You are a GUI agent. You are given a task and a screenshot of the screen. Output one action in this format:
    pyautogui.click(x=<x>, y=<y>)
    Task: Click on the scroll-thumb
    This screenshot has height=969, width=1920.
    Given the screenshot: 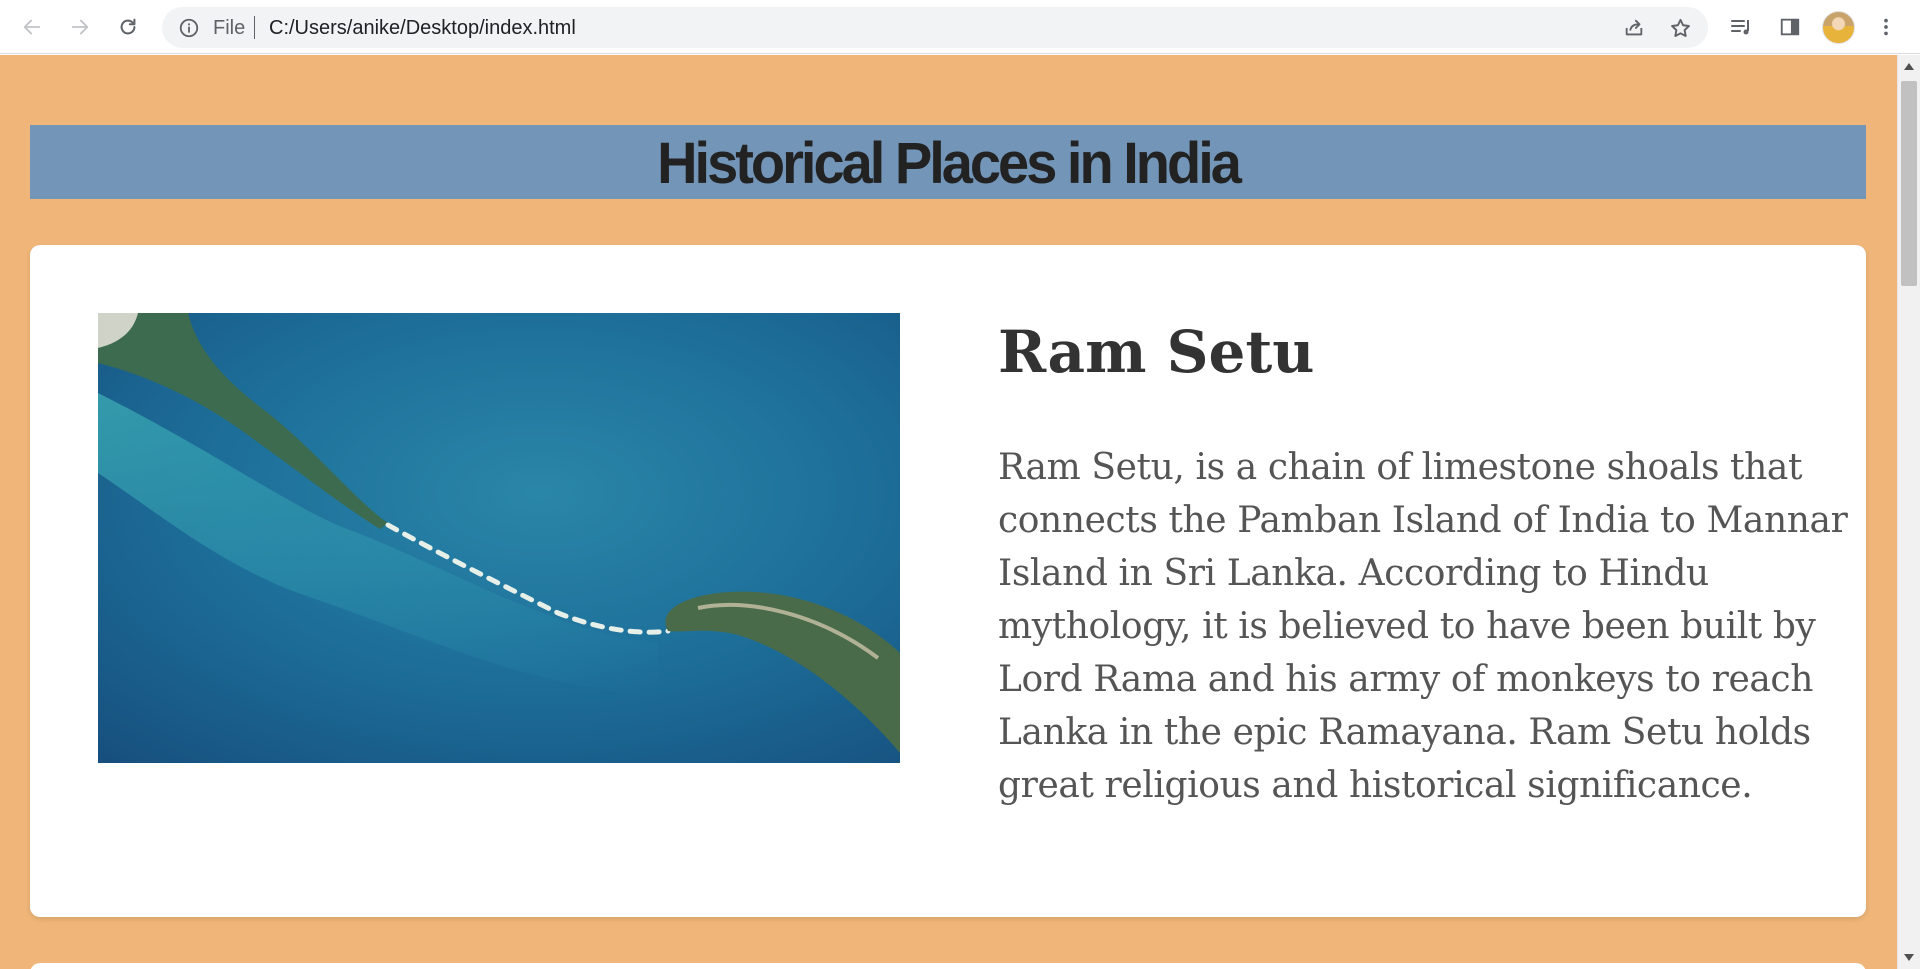 What is the action you would take?
    pyautogui.click(x=1909, y=183)
    